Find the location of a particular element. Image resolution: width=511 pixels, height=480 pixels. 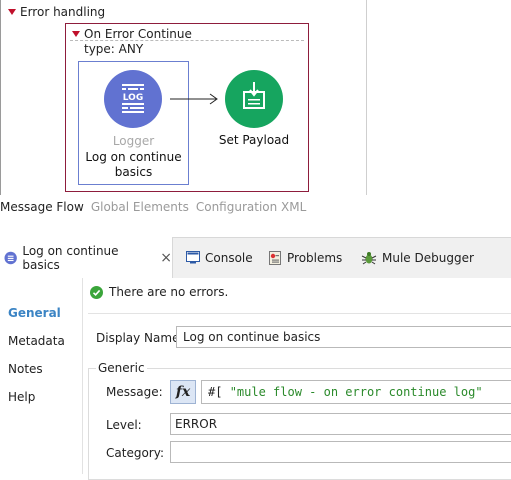

display-name-label: Display Name: is located at coordinates (140, 338).